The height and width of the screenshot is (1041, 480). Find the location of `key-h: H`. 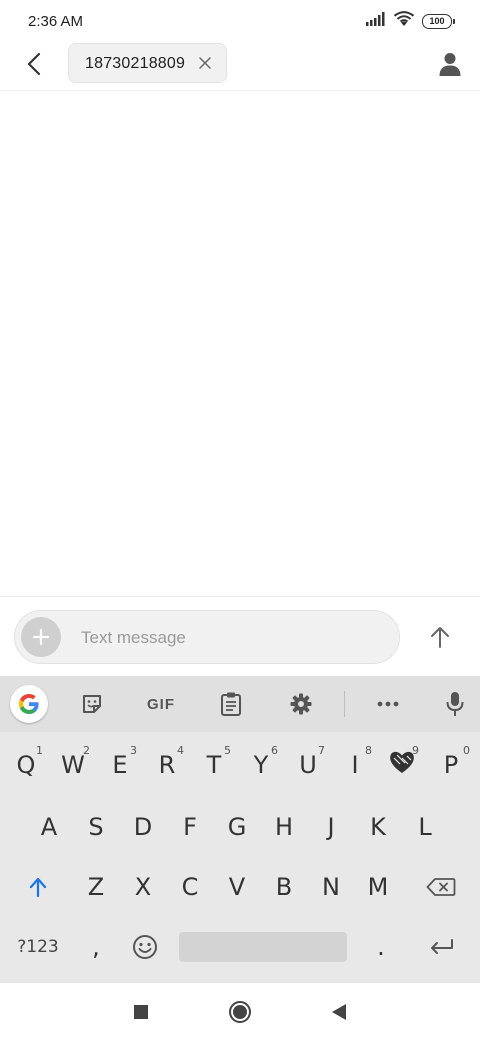

key-h: H is located at coordinates (284, 827).